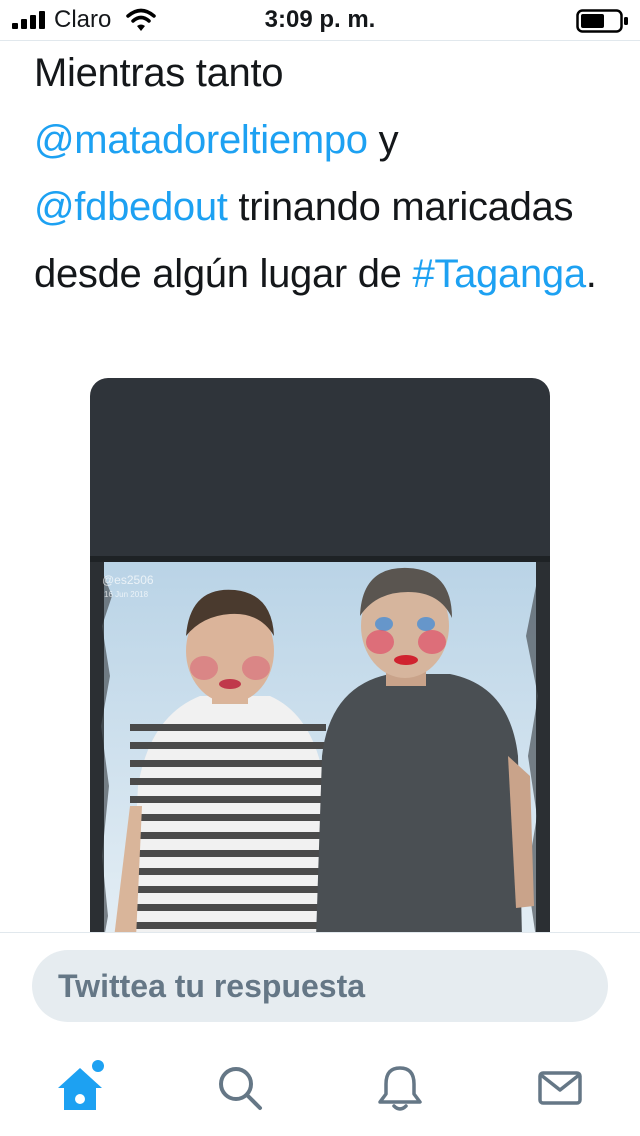 This screenshot has height=1136, width=640. I want to click on mention-link: @fdbedout, so click(131, 207).